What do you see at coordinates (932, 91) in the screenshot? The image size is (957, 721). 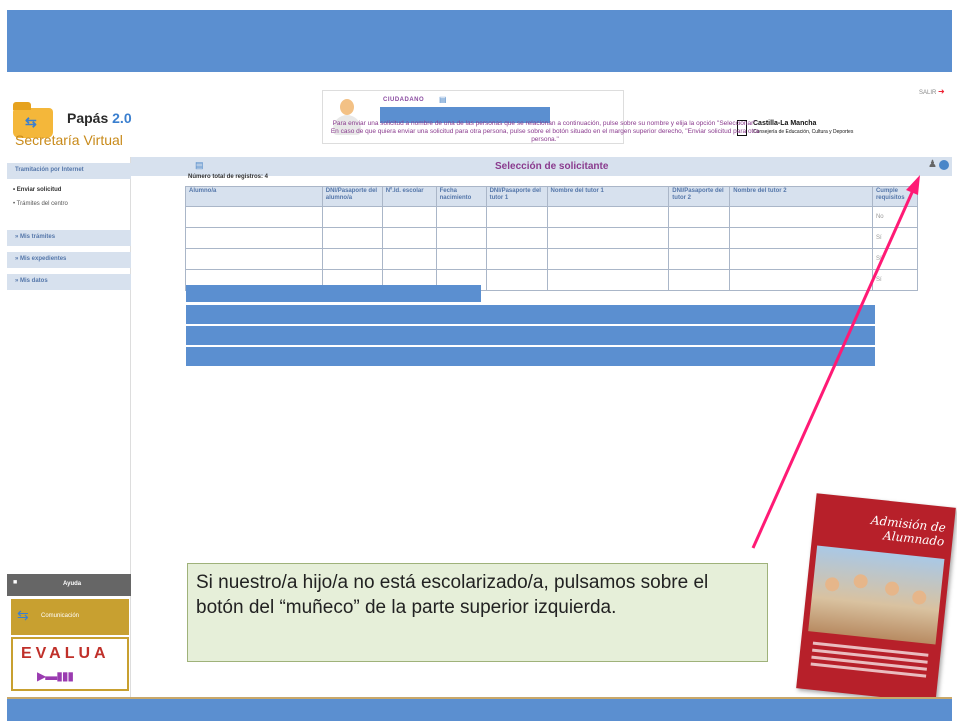 I see `logout-button: SALIR ➜` at bounding box center [932, 91].